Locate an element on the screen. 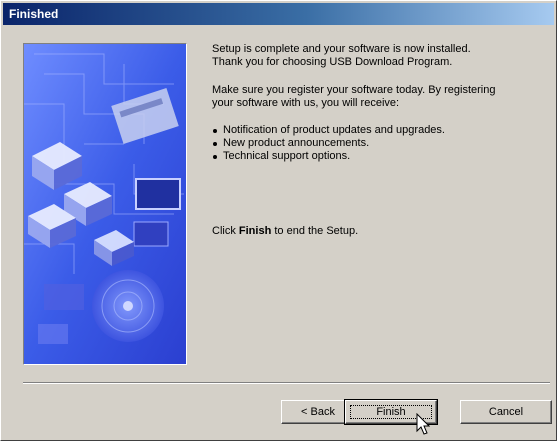 Image resolution: width=559 pixels, height=443 pixels. title-bar: Finished is located at coordinates (278, 14).